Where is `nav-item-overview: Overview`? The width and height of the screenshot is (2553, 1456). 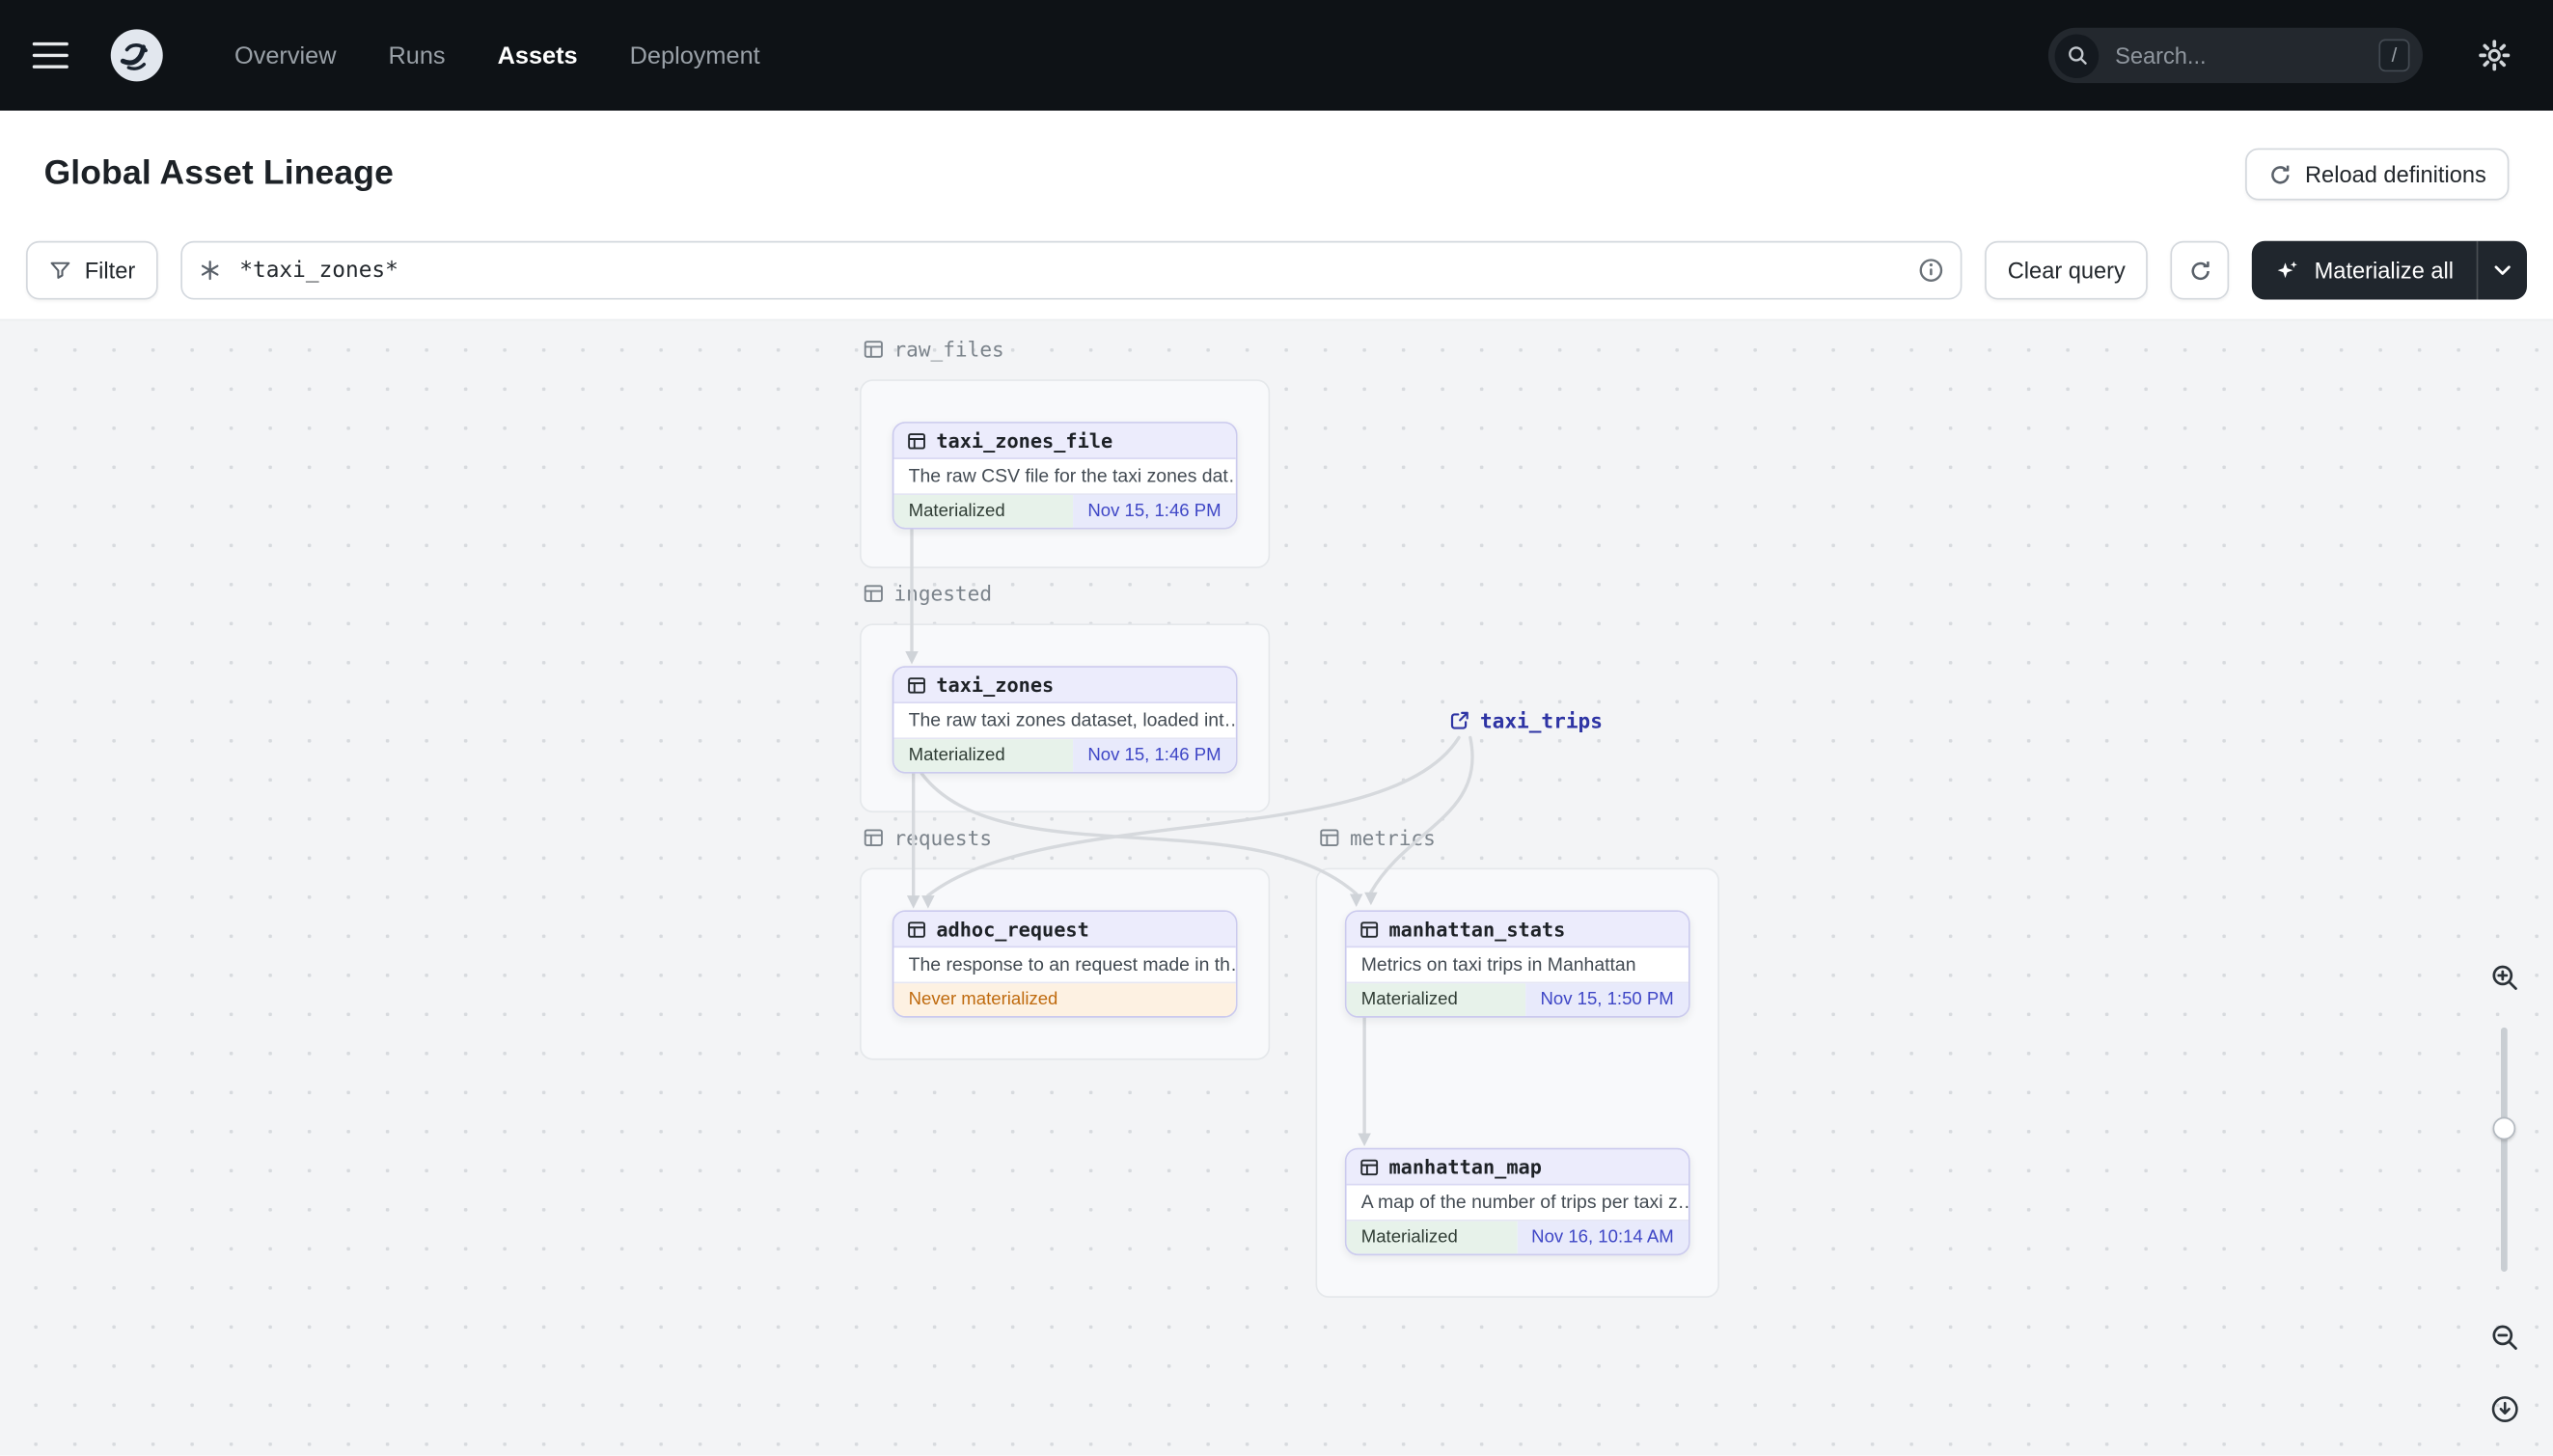
nav-item-overview: Overview is located at coordinates (285, 55).